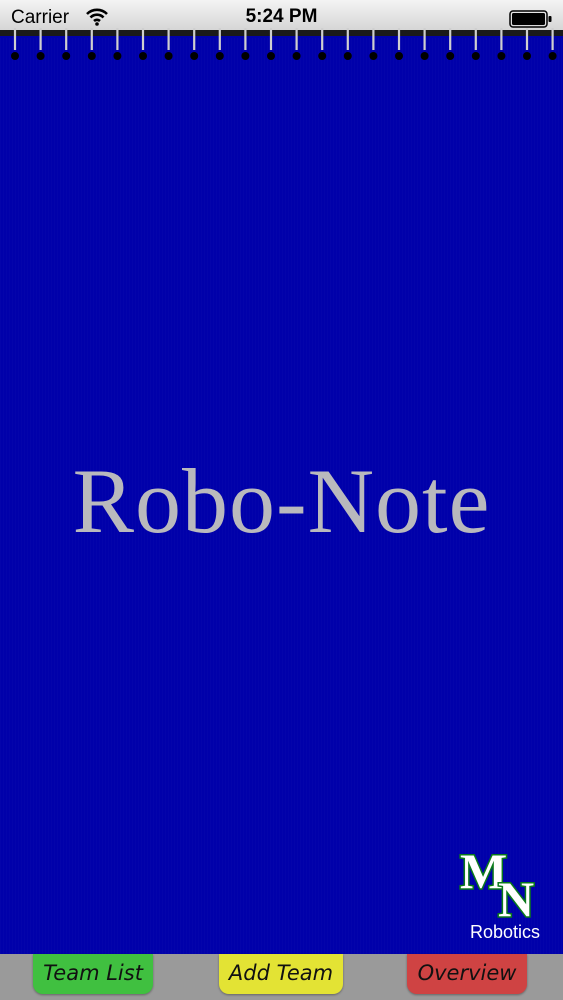  What do you see at coordinates (505, 932) in the screenshot?
I see `logo-caption: Robotics` at bounding box center [505, 932].